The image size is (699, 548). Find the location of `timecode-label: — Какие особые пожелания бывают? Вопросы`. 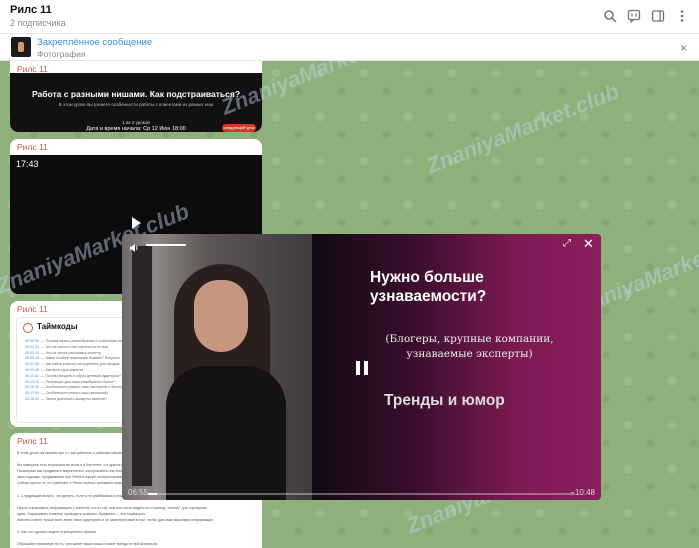

timecode-label: — Какие особые пожелания бывают? Вопросы is located at coordinates (80, 358).